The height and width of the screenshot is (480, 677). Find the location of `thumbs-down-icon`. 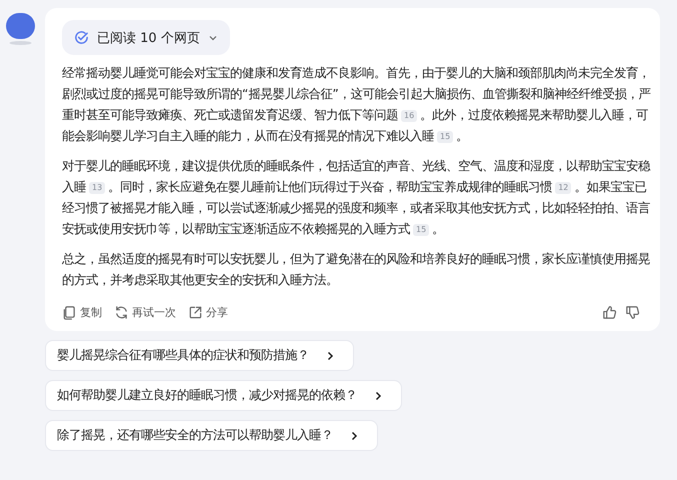

thumbs-down-icon is located at coordinates (632, 312).